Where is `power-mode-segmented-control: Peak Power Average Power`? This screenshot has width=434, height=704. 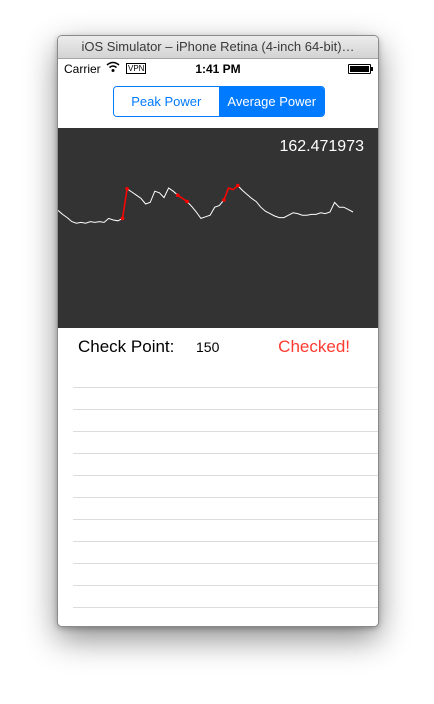
power-mode-segmented-control: Peak Power Average Power is located at coordinates (219, 101).